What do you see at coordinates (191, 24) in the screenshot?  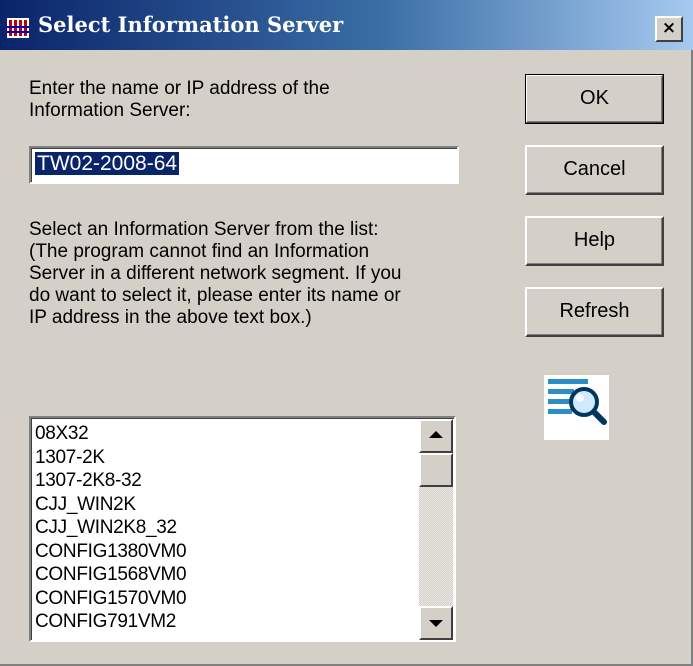 I see `window-title: Select Information Server` at bounding box center [191, 24].